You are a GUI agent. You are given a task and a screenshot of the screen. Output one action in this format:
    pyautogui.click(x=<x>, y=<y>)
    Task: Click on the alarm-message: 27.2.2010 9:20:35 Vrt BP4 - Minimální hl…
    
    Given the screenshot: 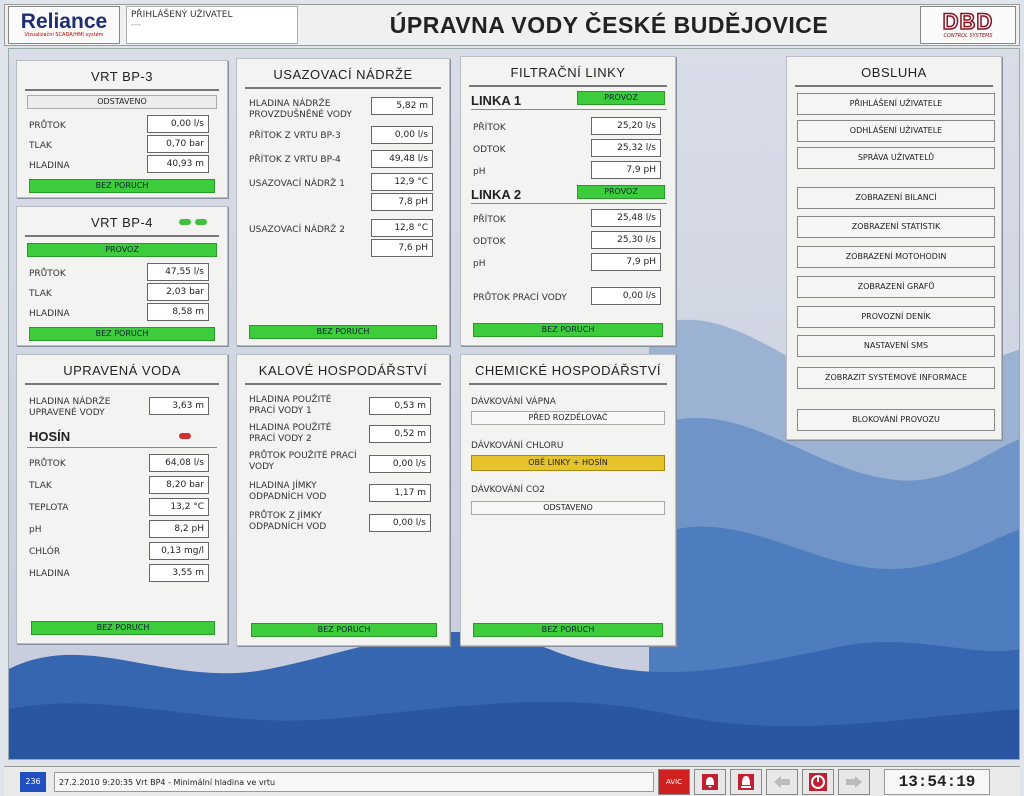 What is the action you would take?
    pyautogui.click(x=354, y=781)
    